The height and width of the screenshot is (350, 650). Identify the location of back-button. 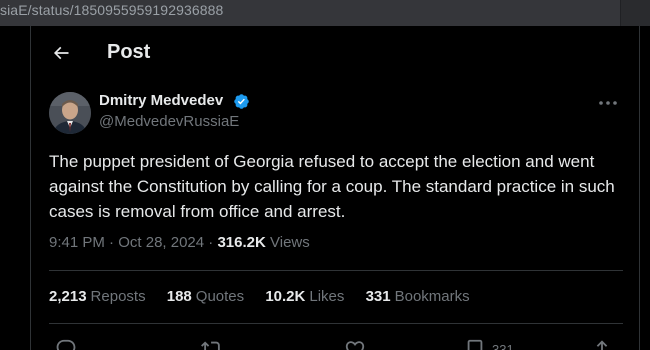
(61, 53).